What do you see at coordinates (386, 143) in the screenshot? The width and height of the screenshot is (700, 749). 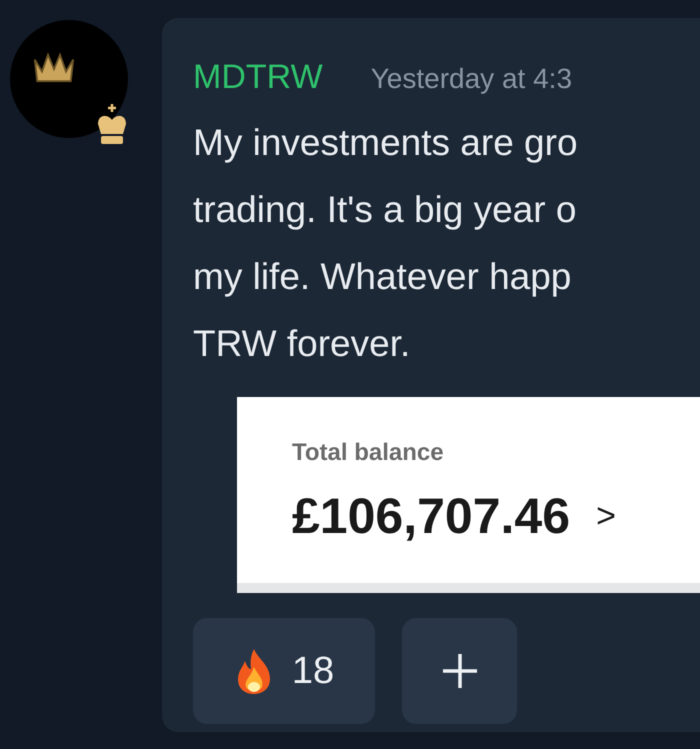 I see `message-text: My investments are gro` at bounding box center [386, 143].